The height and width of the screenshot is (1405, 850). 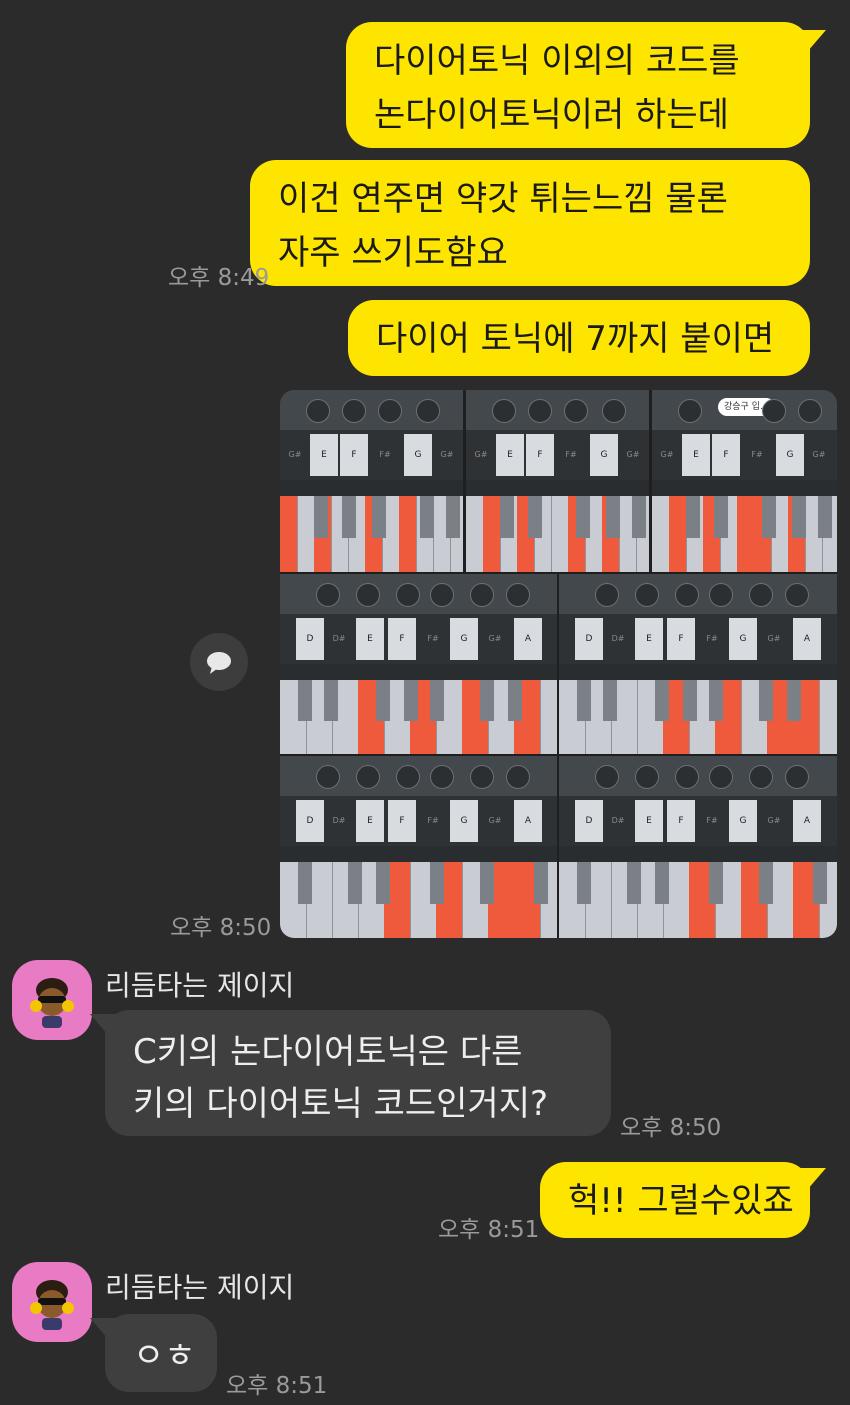 What do you see at coordinates (341, 1104) in the screenshot?
I see `message-text-line: 키의 다이어토닉 코드인거지?` at bounding box center [341, 1104].